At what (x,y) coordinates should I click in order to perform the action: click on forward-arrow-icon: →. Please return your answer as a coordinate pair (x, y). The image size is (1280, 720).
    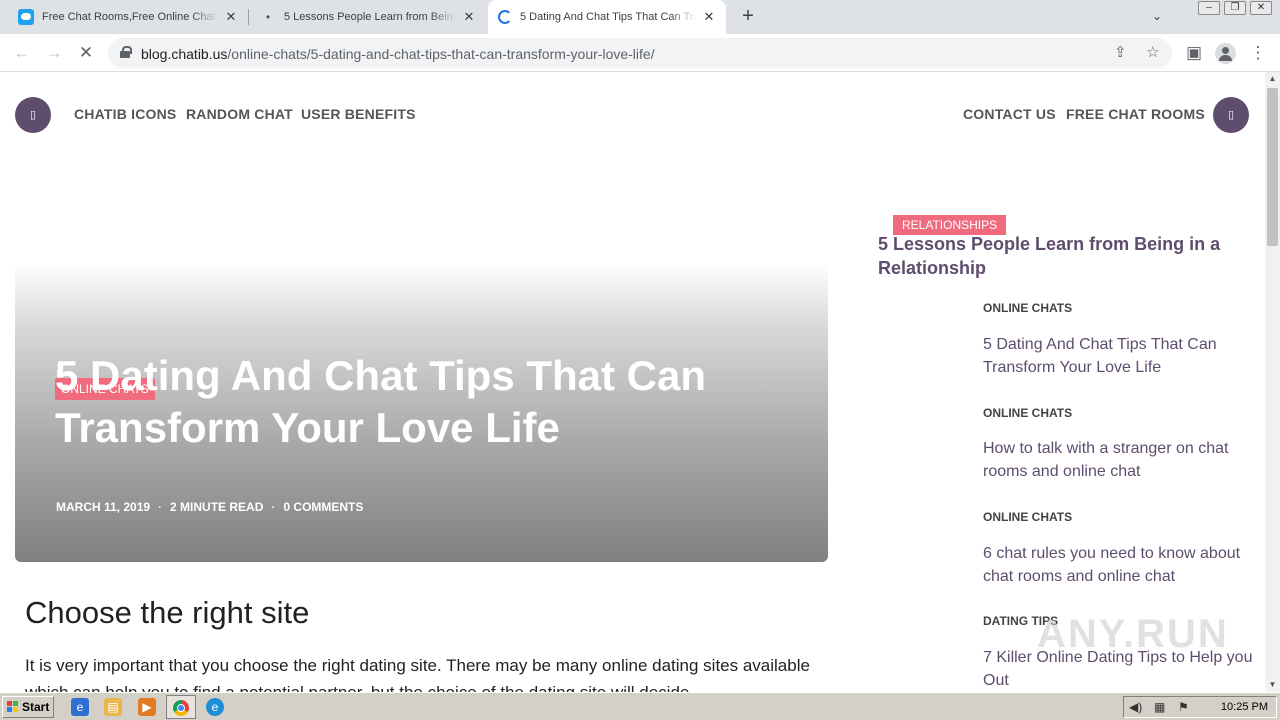
    Looking at the image, I should click on (54, 53).